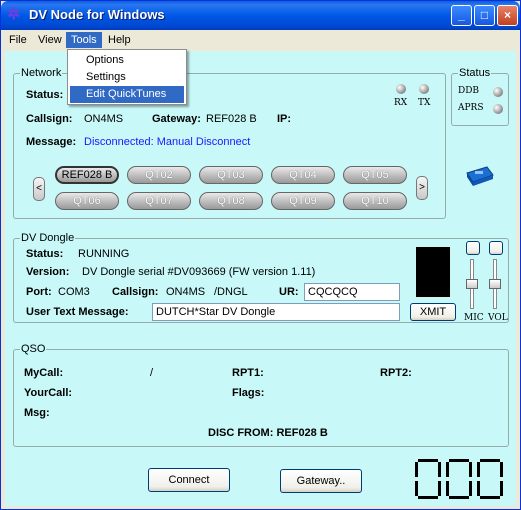 The width and height of the screenshot is (521, 510). What do you see at coordinates (167, 142) in the screenshot?
I see `message-value: Disconnected: Manual Disconnect` at bounding box center [167, 142].